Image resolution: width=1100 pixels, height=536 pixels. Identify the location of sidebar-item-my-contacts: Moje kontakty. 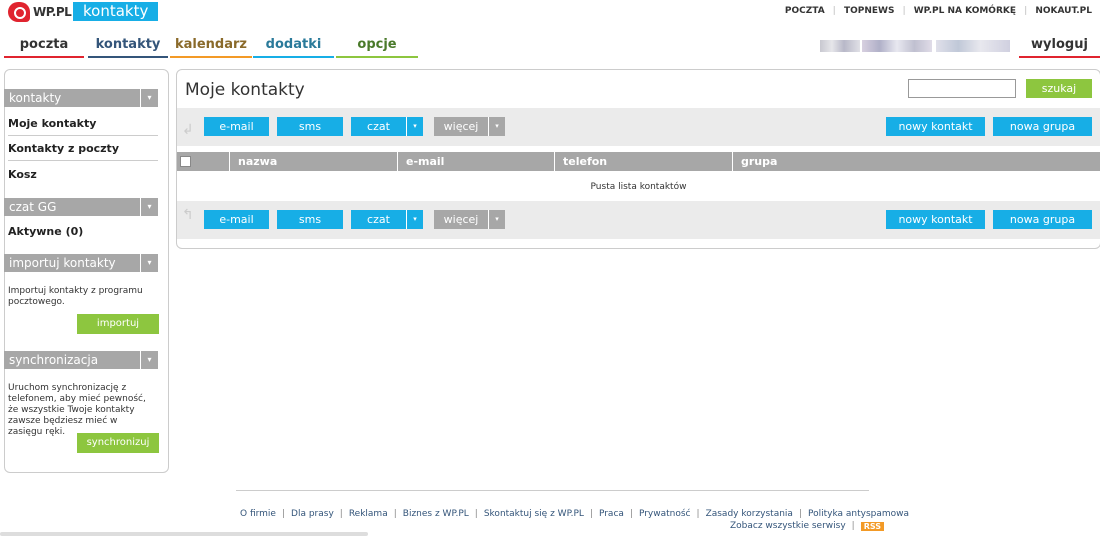
(83, 123).